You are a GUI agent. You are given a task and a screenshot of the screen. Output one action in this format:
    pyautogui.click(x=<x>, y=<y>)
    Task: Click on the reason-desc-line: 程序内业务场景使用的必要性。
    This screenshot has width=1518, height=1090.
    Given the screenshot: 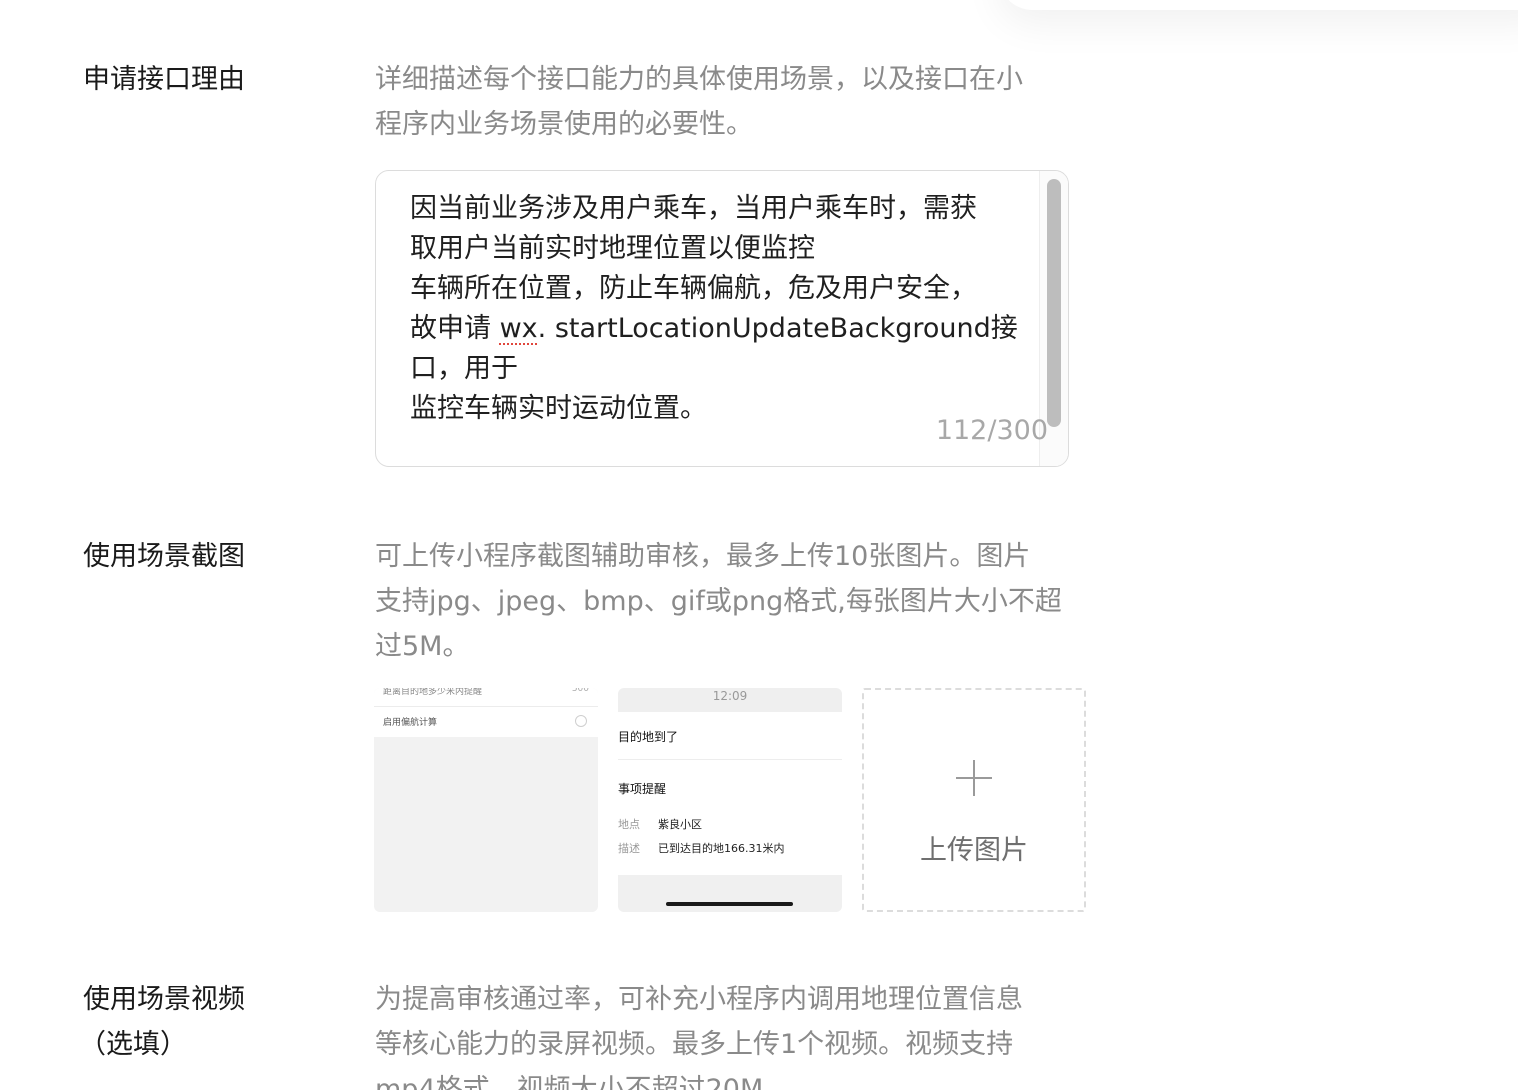 What is the action you would take?
    pyautogui.click(x=564, y=124)
    